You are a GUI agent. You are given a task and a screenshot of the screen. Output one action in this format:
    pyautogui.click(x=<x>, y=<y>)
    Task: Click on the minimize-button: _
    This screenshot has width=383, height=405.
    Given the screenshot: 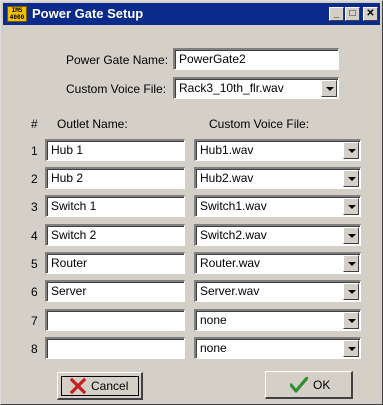 What is the action you would take?
    pyautogui.click(x=336, y=14)
    